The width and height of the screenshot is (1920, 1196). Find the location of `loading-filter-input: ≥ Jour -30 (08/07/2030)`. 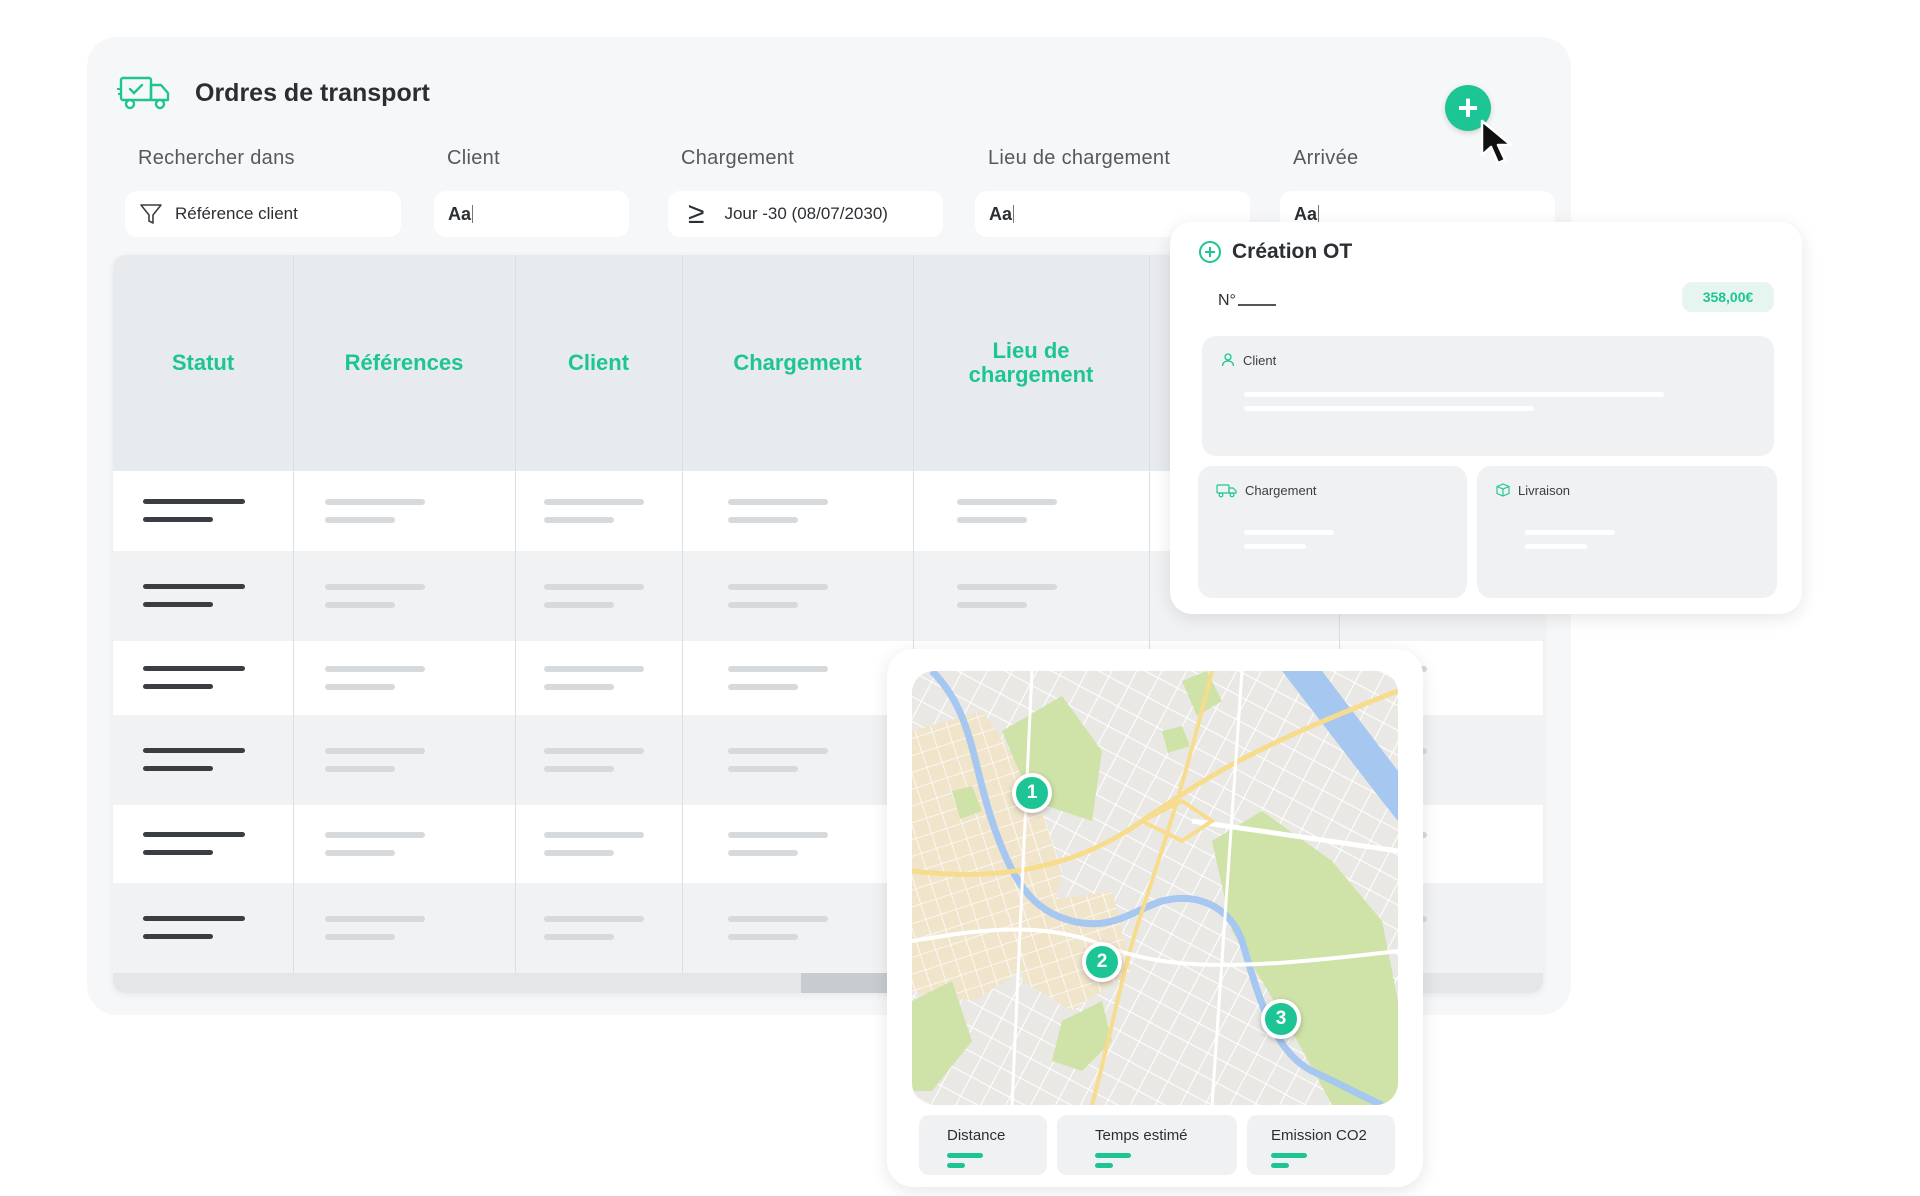

loading-filter-input: ≥ Jour -30 (08/07/2030) is located at coordinates (805, 214).